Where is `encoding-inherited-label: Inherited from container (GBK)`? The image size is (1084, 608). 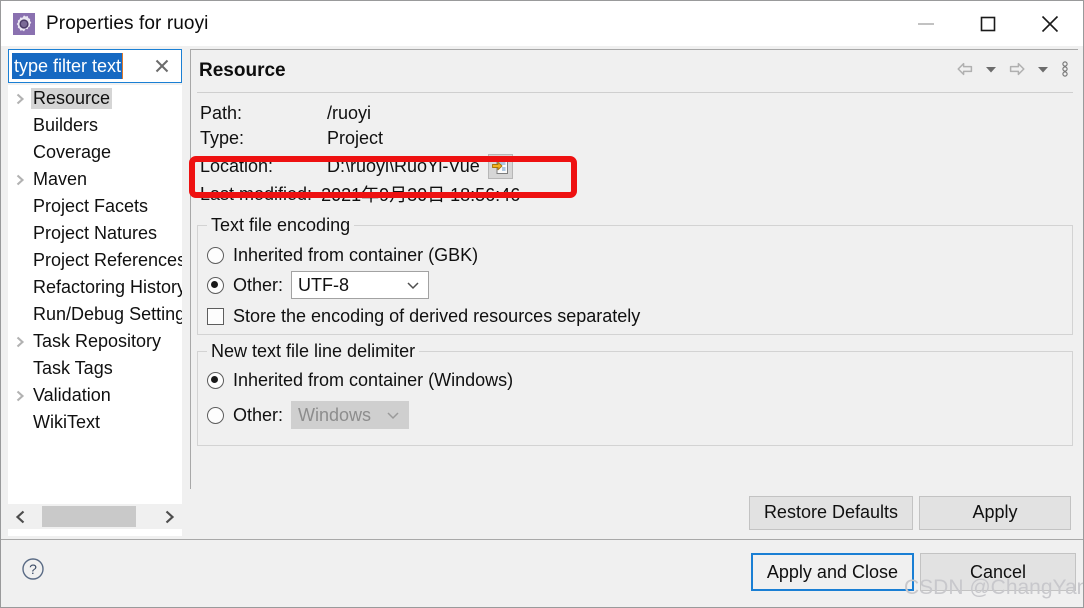 encoding-inherited-label: Inherited from container (GBK) is located at coordinates (356, 255).